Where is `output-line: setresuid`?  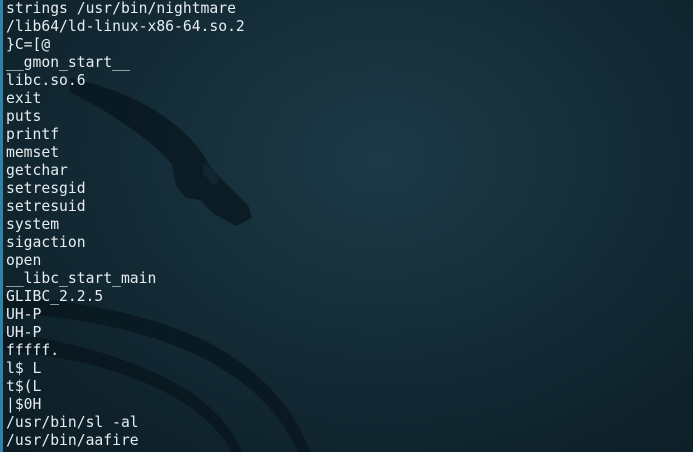
output-line: setresuid is located at coordinates (46, 206).